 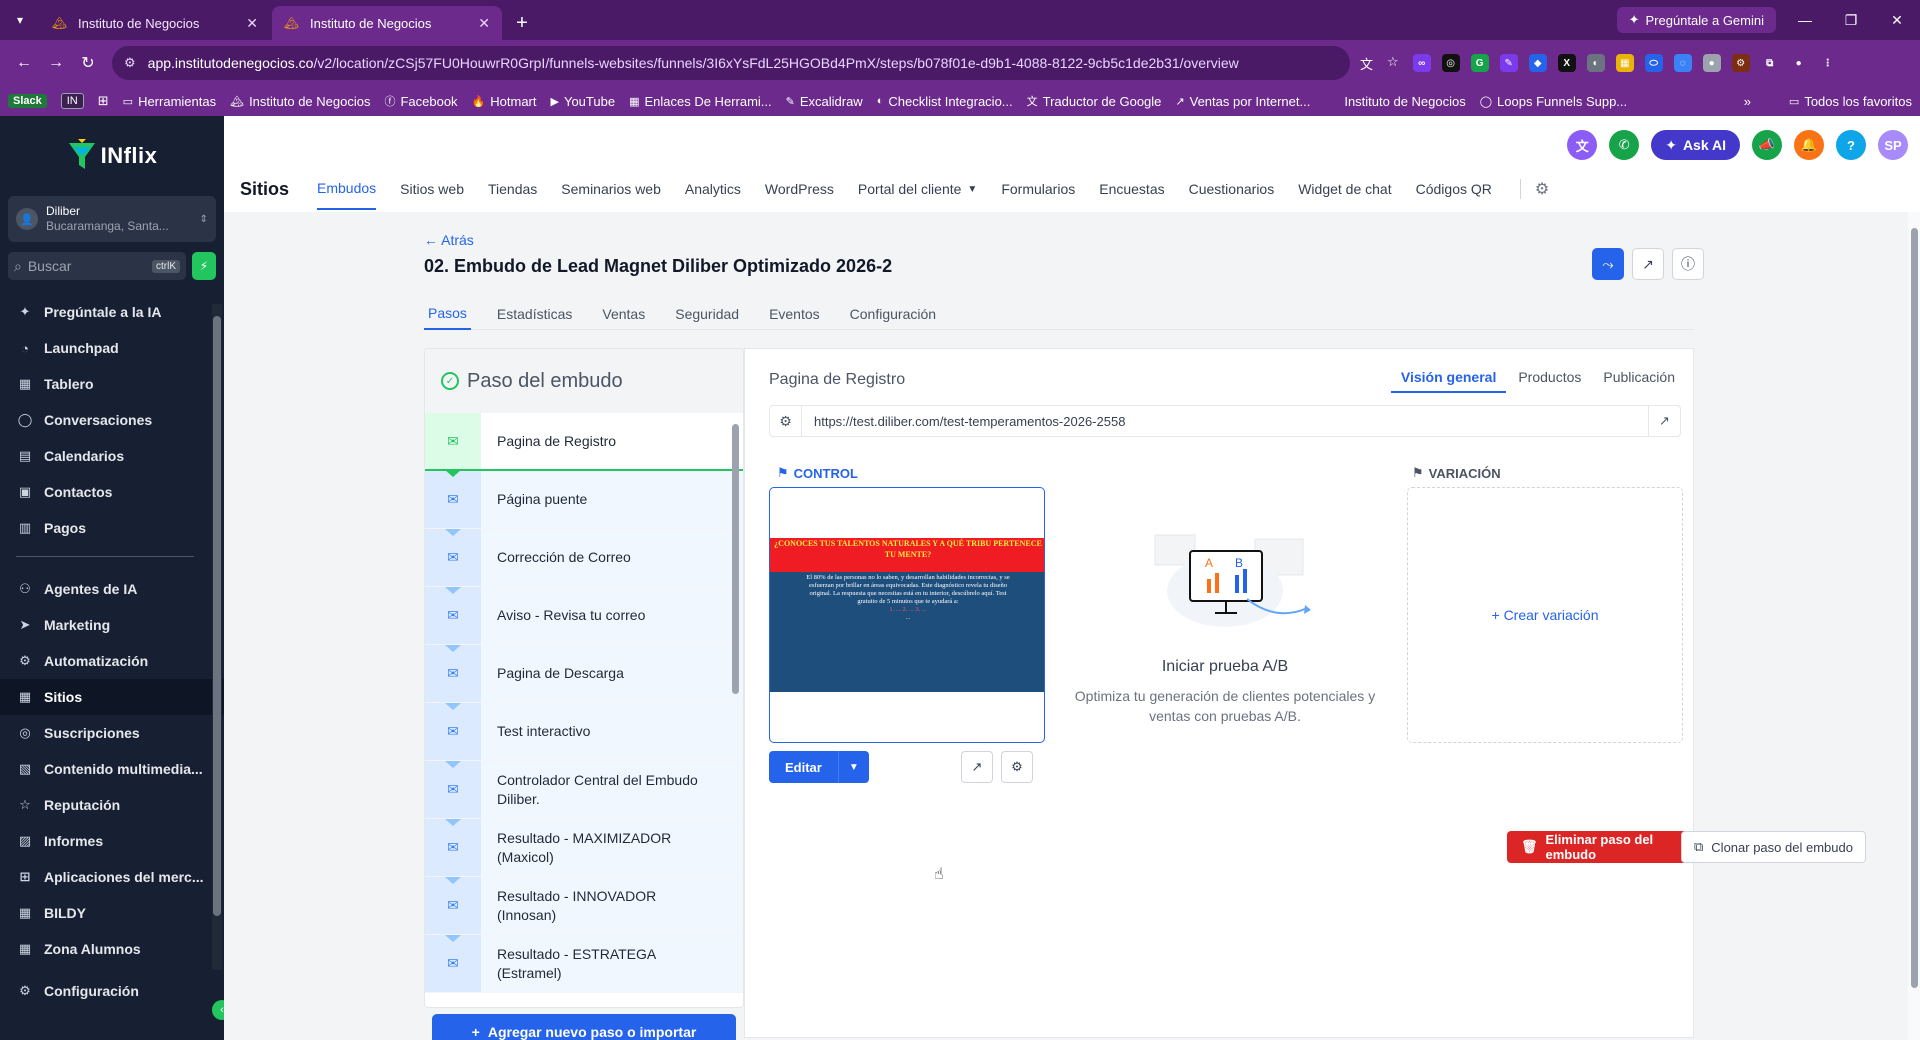 What do you see at coordinates (420, 101) in the screenshot?
I see `bookmark-item: ⓕ Facebook` at bounding box center [420, 101].